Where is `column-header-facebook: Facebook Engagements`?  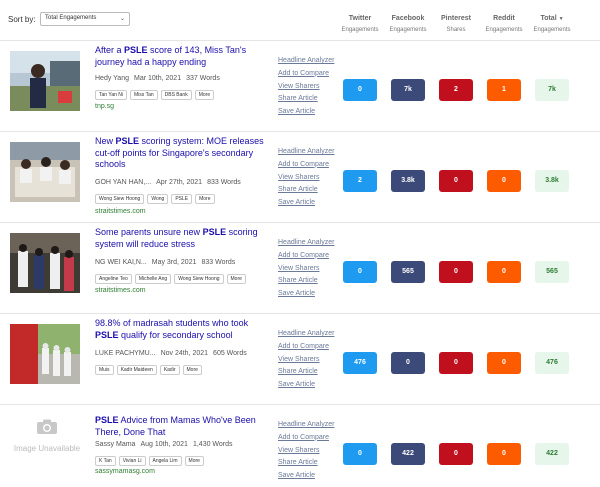 column-header-facebook: Facebook Engagements is located at coordinates (408, 24).